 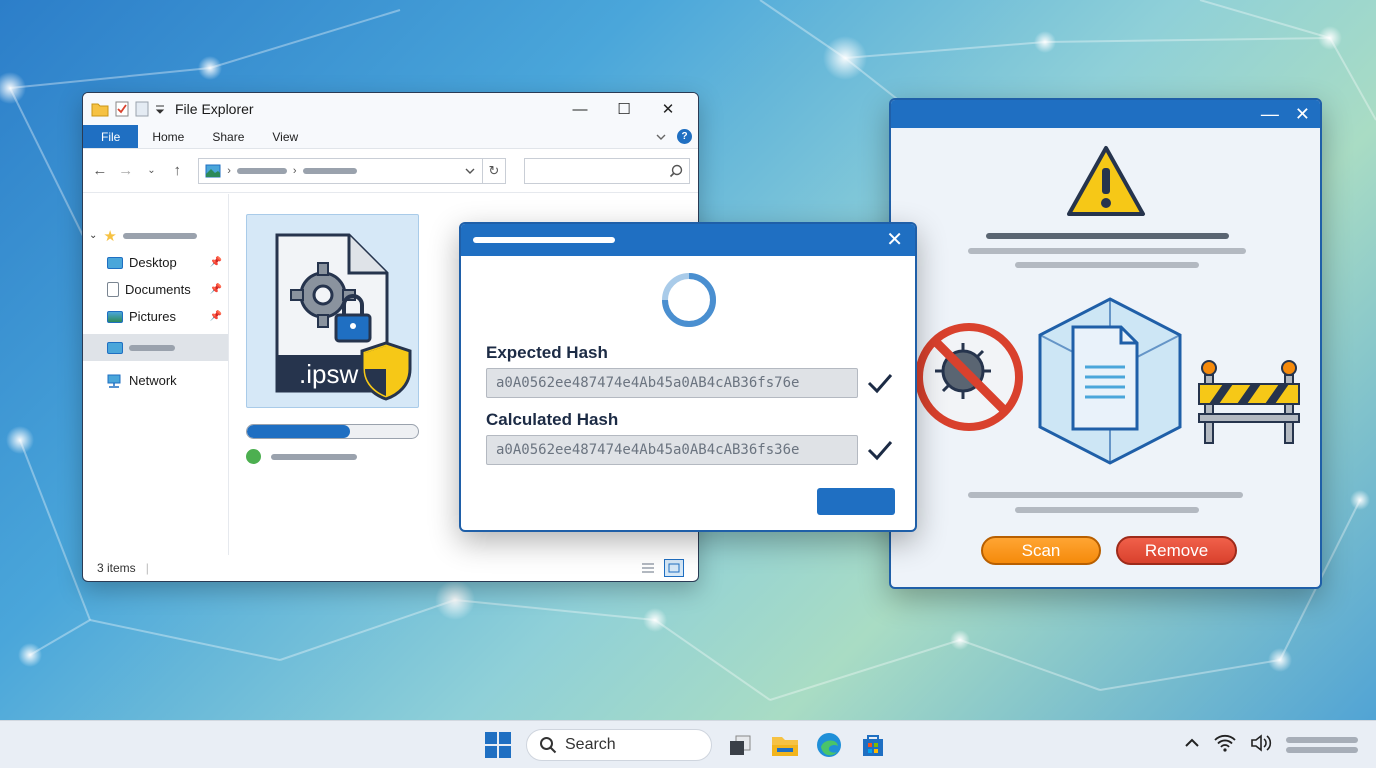 I want to click on status-ok-indicator, so click(x=253, y=456).